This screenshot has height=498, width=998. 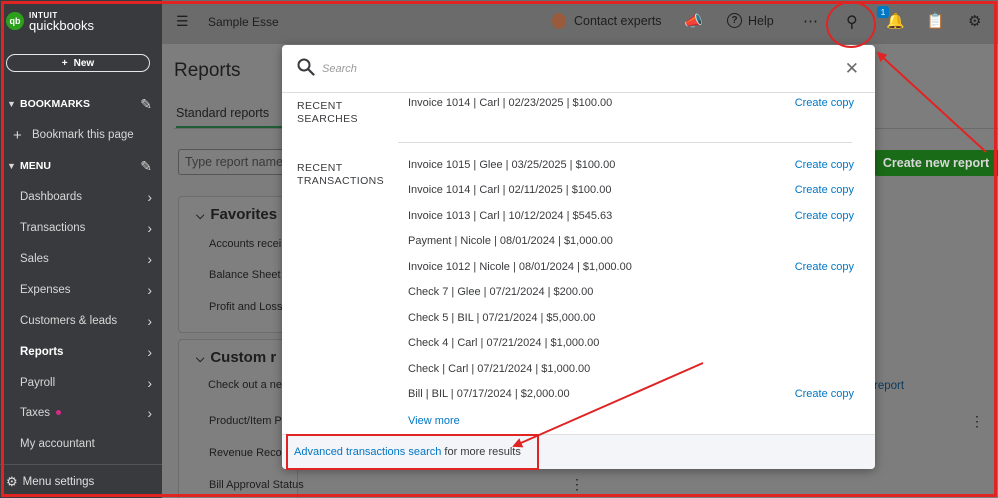 What do you see at coordinates (81, 290) in the screenshot?
I see `sidebar-item-expenses: Expenses ›` at bounding box center [81, 290].